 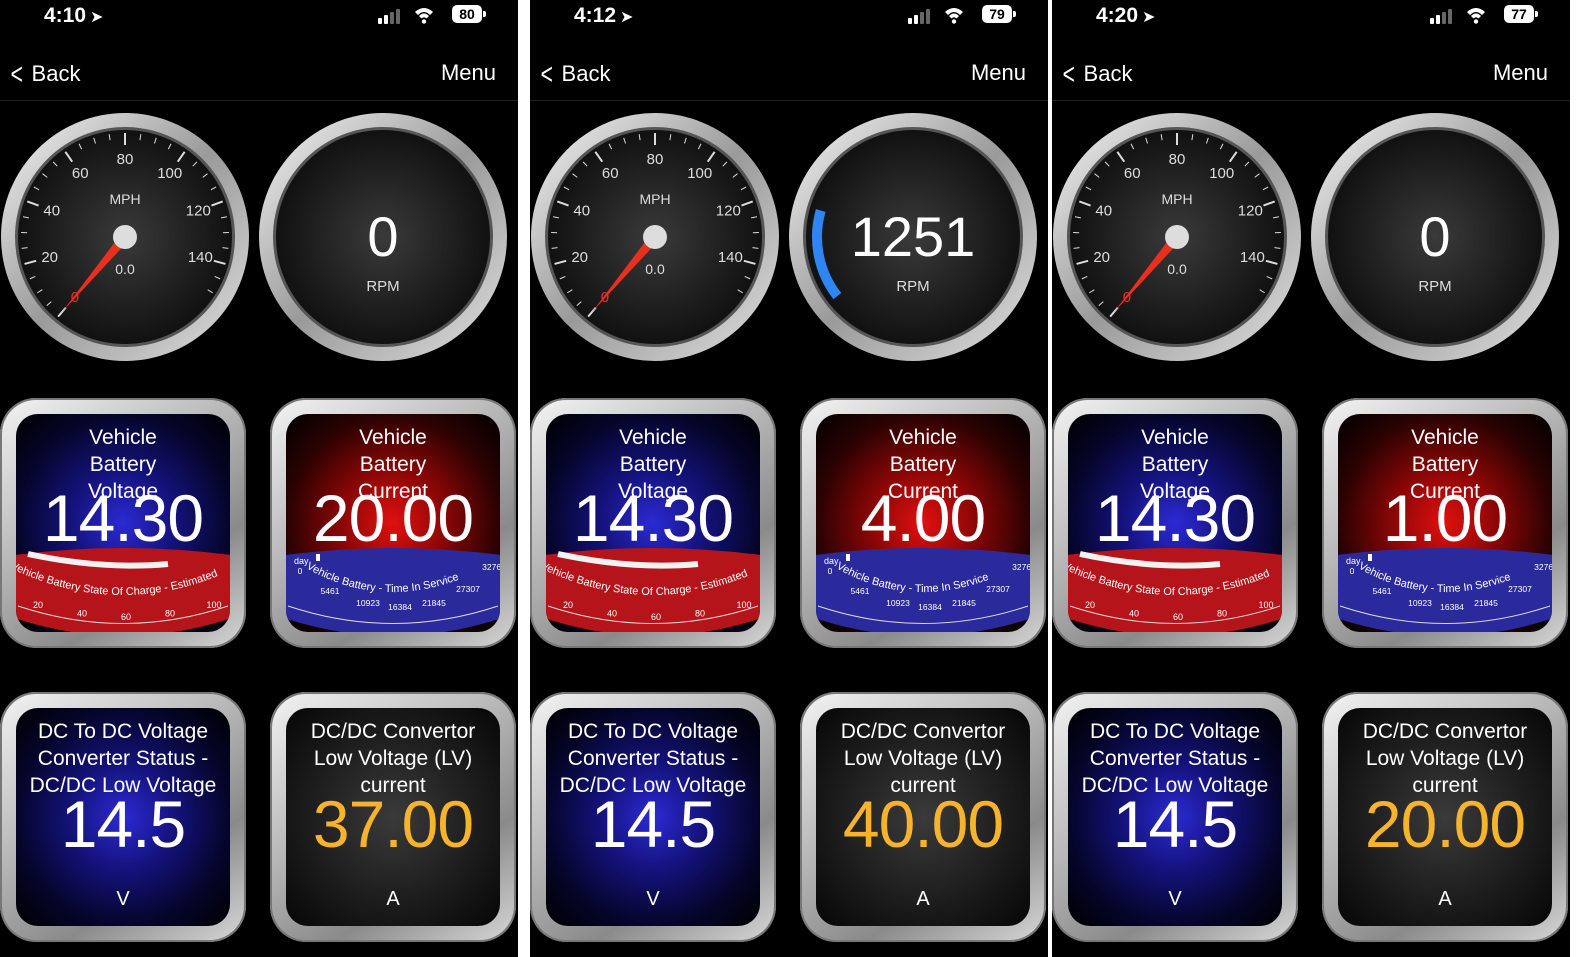 I want to click on battery-icon: 80, so click(x=469, y=14).